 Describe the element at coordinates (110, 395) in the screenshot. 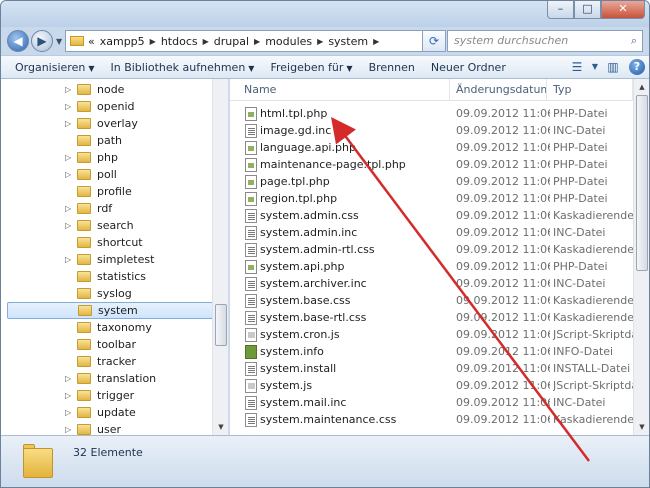

I see `tree-item-trigger: ▷ trigger` at that location.